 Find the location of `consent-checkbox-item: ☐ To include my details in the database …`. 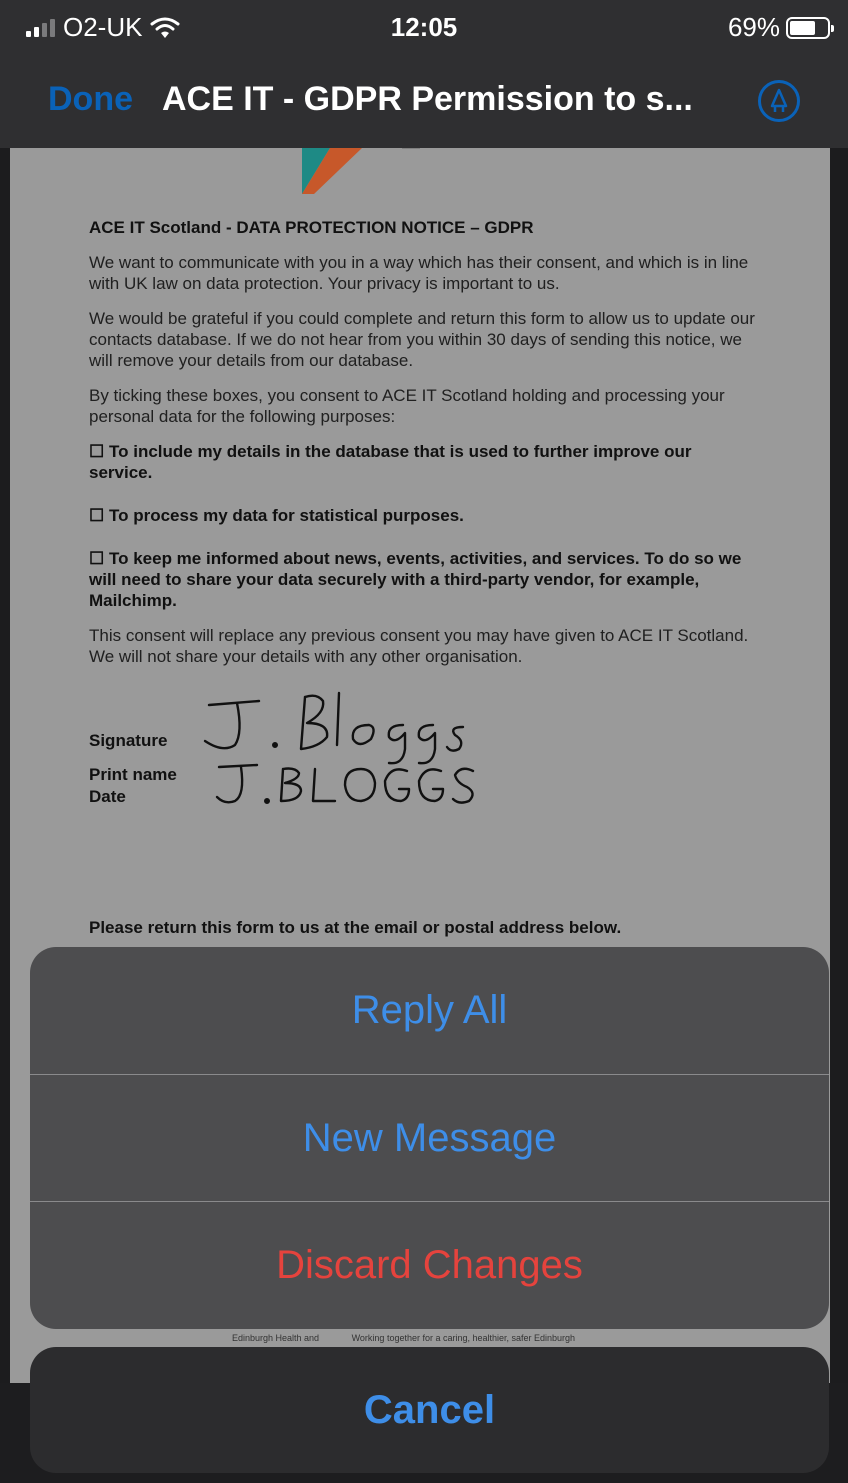

consent-checkbox-item: ☐ To include my details in the database … is located at coordinates (424, 462).